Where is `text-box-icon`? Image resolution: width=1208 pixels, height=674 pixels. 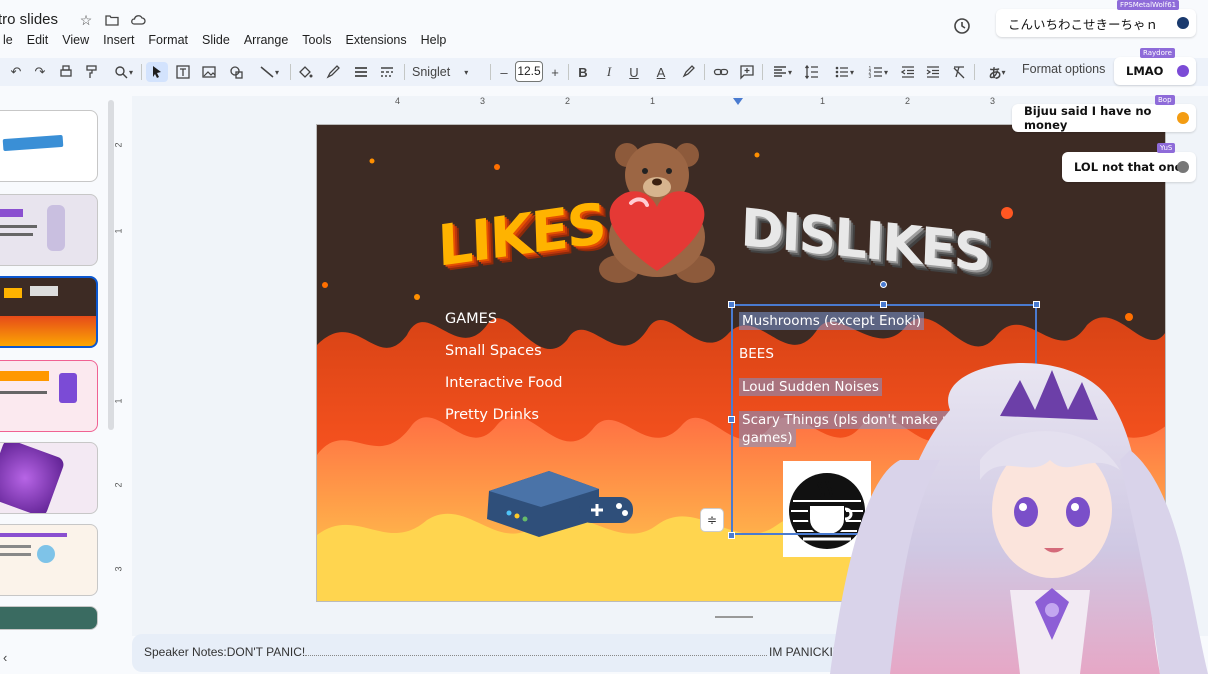
text-box-icon is located at coordinates (183, 72).